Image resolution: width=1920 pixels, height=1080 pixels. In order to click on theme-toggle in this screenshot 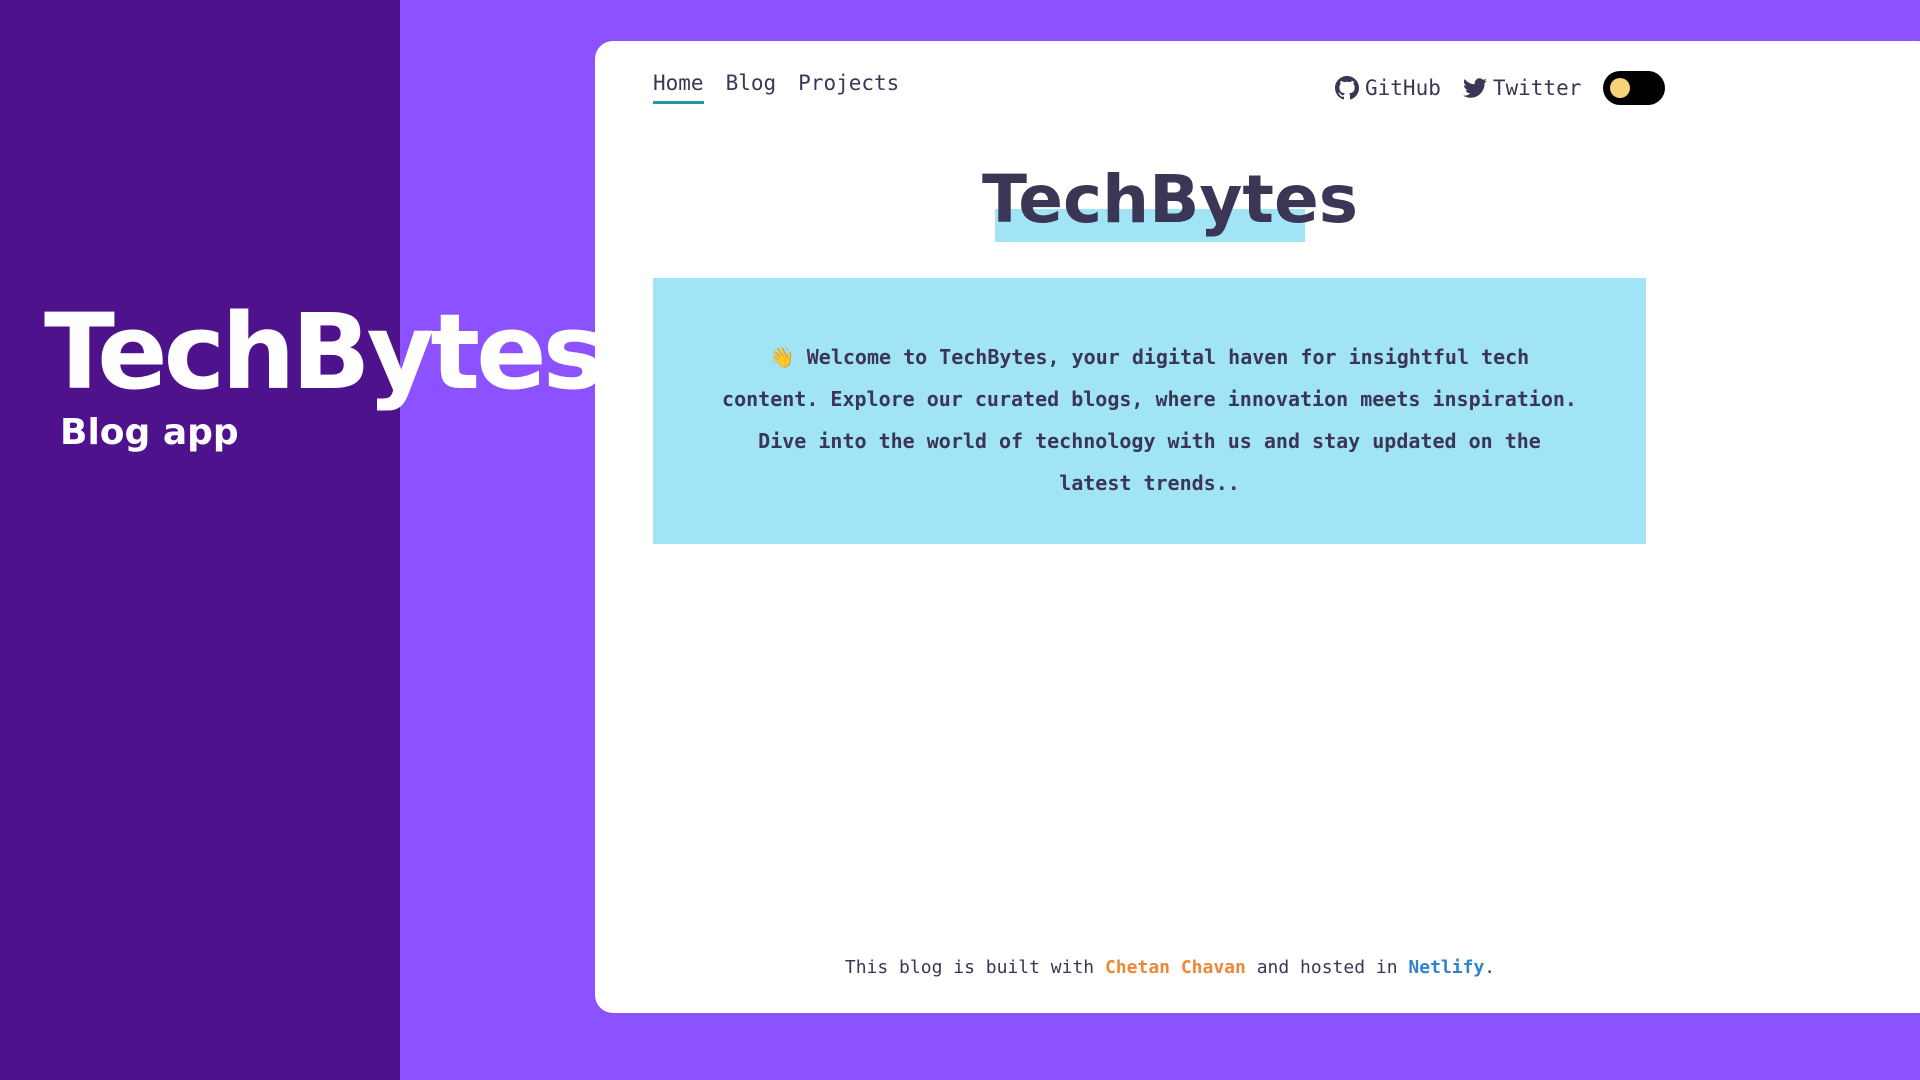, I will do `click(1634, 88)`.